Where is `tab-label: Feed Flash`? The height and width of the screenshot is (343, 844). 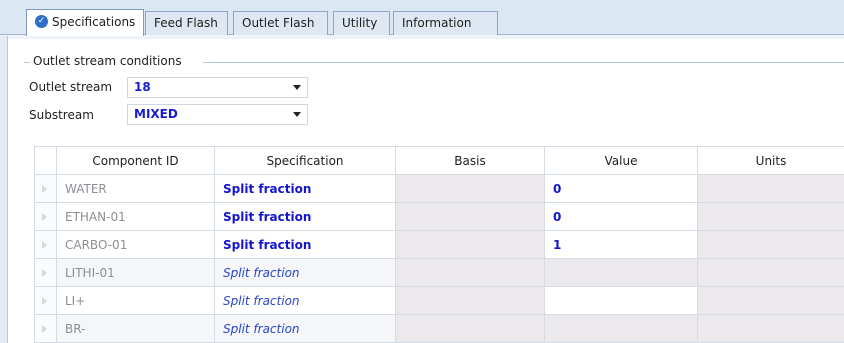 tab-label: Feed Flash is located at coordinates (186, 23).